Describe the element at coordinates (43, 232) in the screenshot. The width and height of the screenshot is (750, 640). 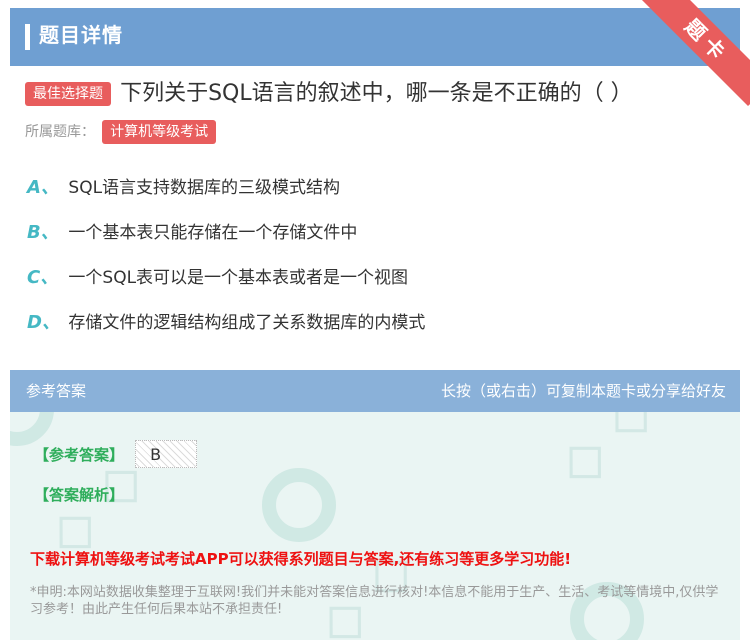
I see `option-letter: B、` at that location.